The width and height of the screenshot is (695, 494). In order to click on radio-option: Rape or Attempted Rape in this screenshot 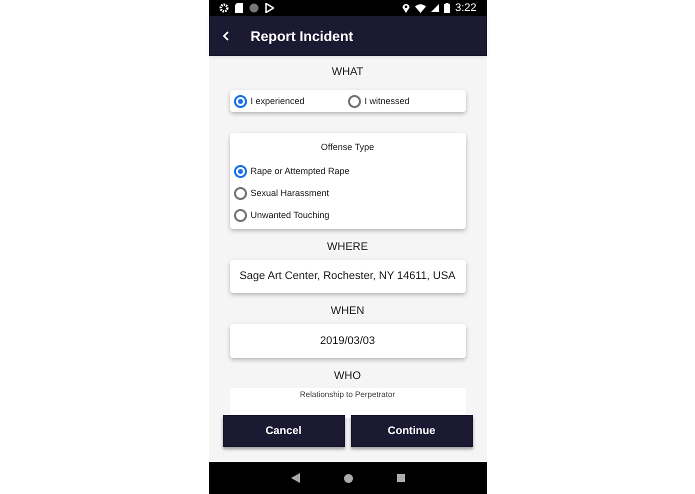, I will do `click(348, 171)`.